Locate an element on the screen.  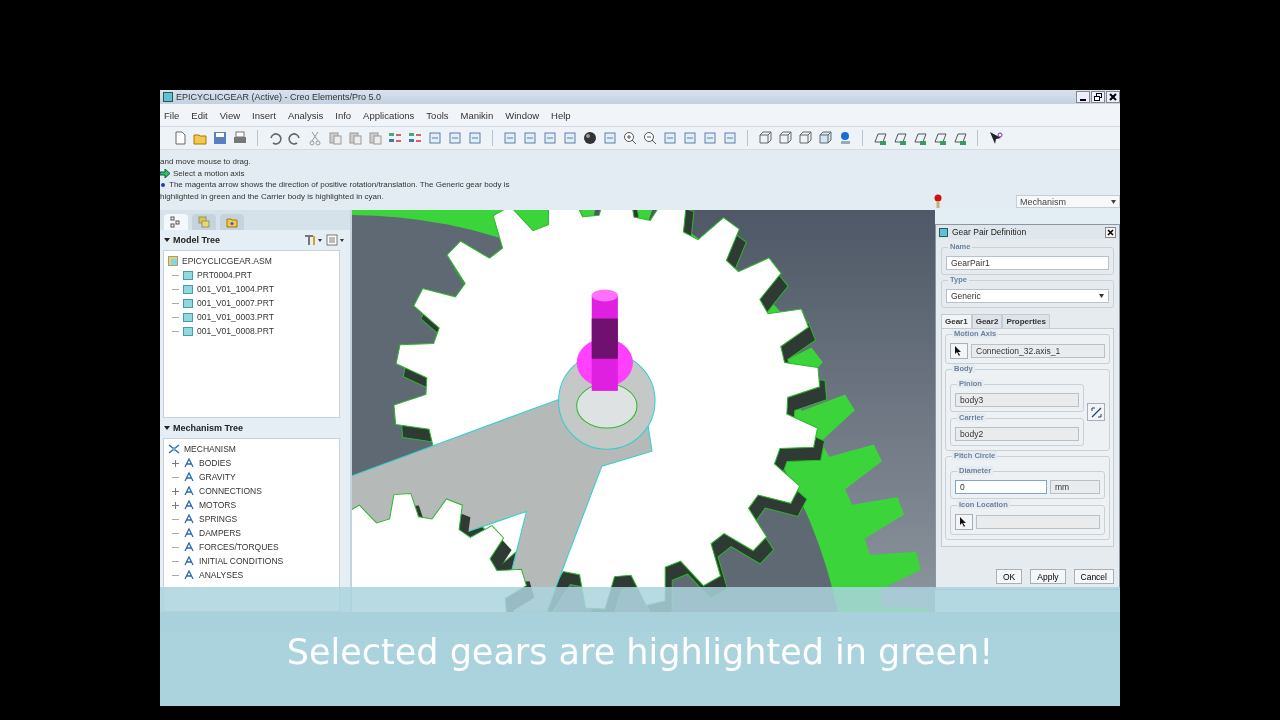
diameter-field: 0 is located at coordinates (1001, 487).